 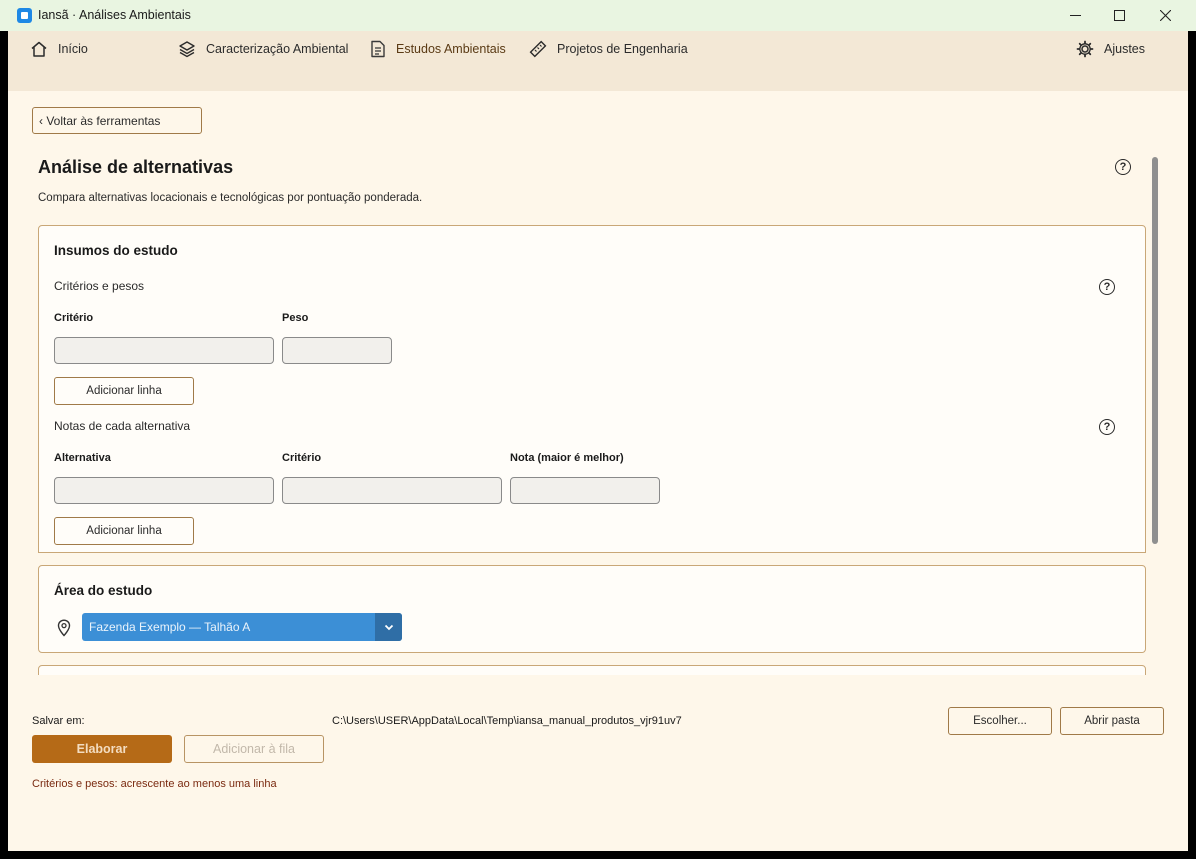 I want to click on minimize-icon, so click(x=1075, y=15).